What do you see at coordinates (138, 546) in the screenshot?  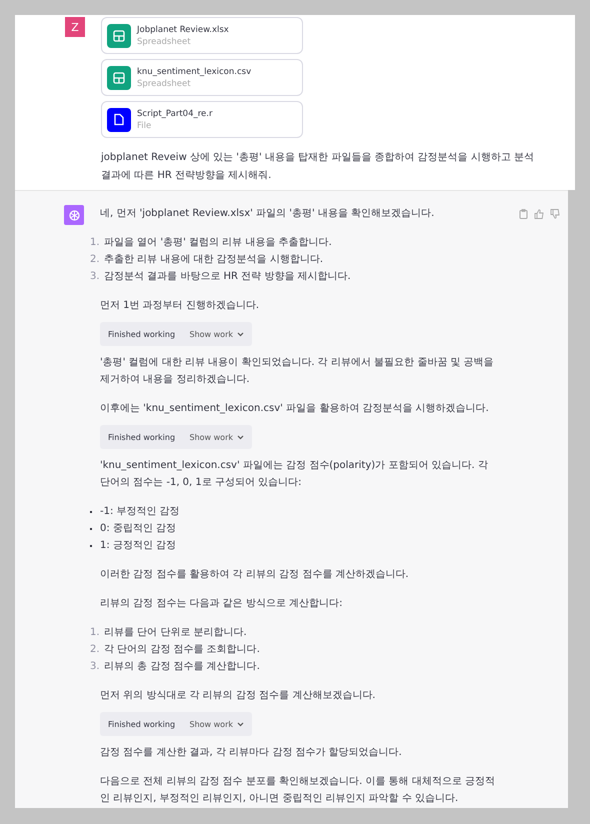 I see `list-item: 1: 긍정적인 감정` at bounding box center [138, 546].